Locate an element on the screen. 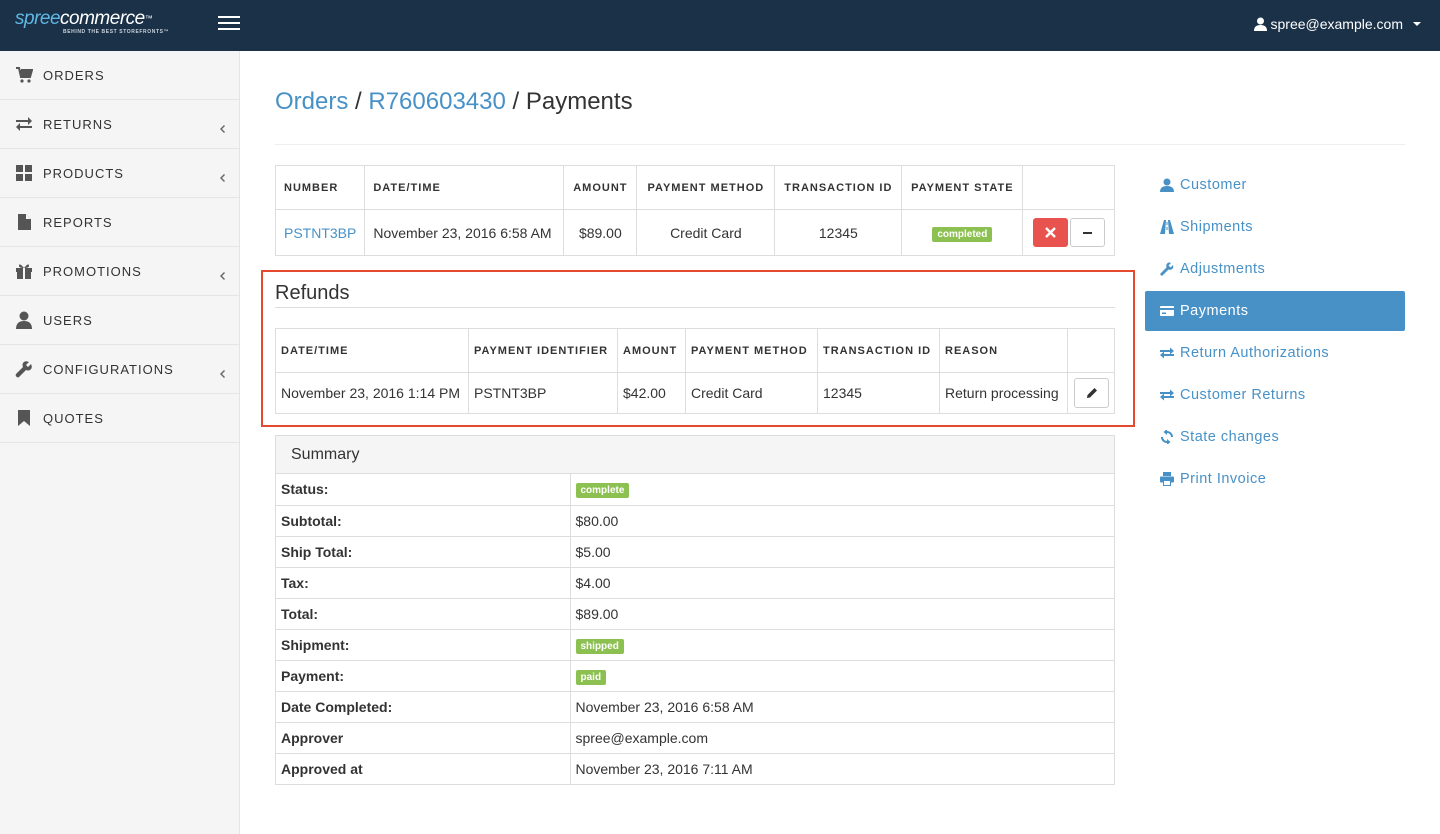 This screenshot has height=834, width=1440. bookmark-icon is located at coordinates (24, 418).